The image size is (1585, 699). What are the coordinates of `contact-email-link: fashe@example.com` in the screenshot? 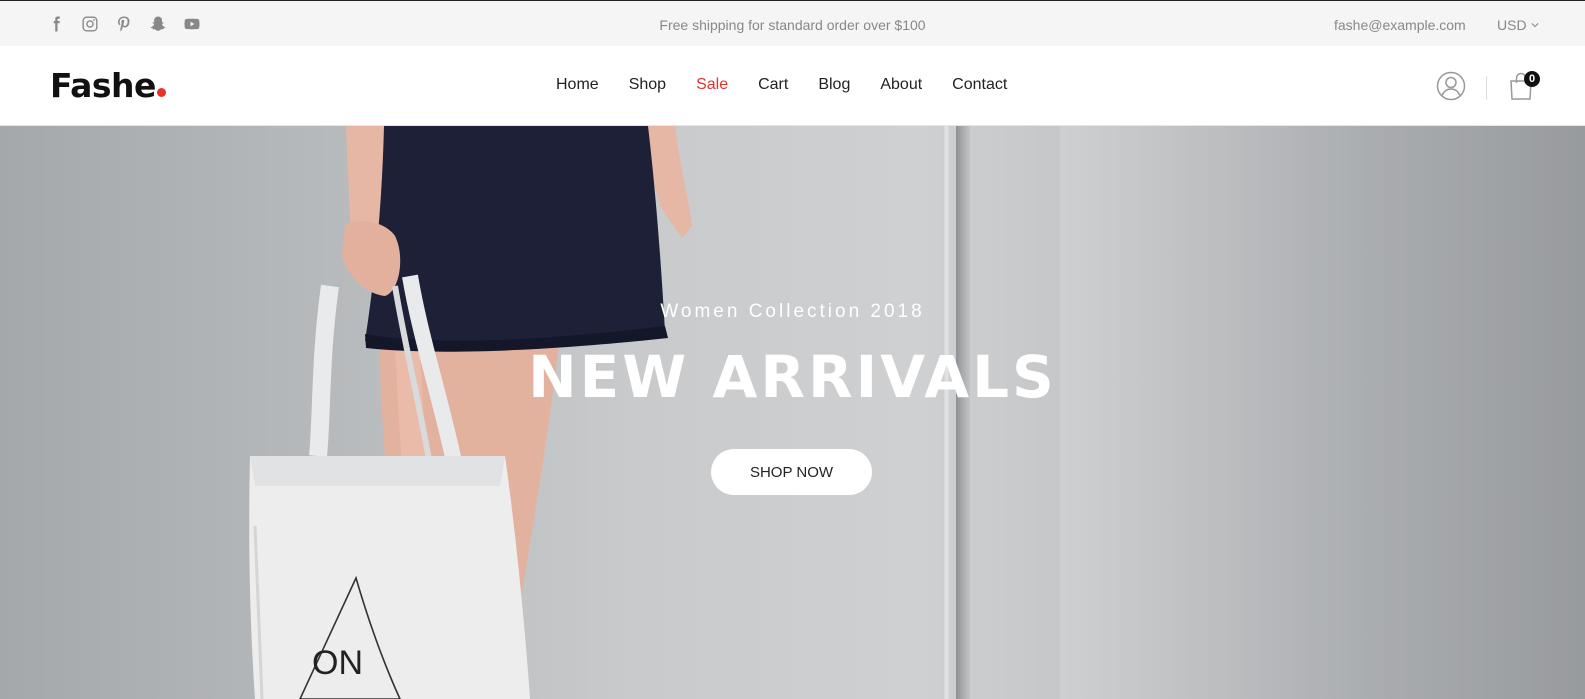 It's located at (1400, 25).